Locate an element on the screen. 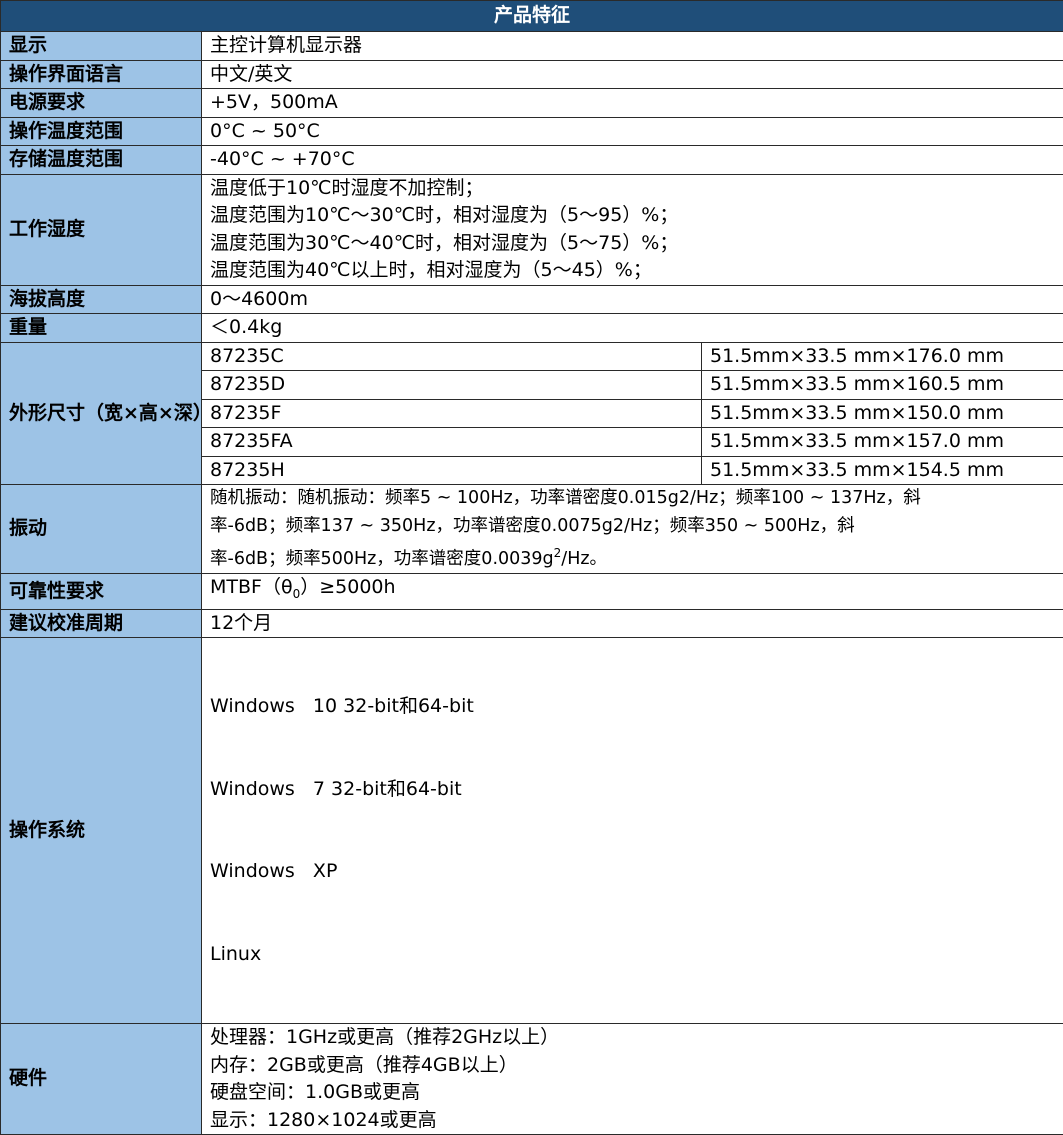 The image size is (1063, 1135). row-label-power: 电源要求 is located at coordinates (101, 103).